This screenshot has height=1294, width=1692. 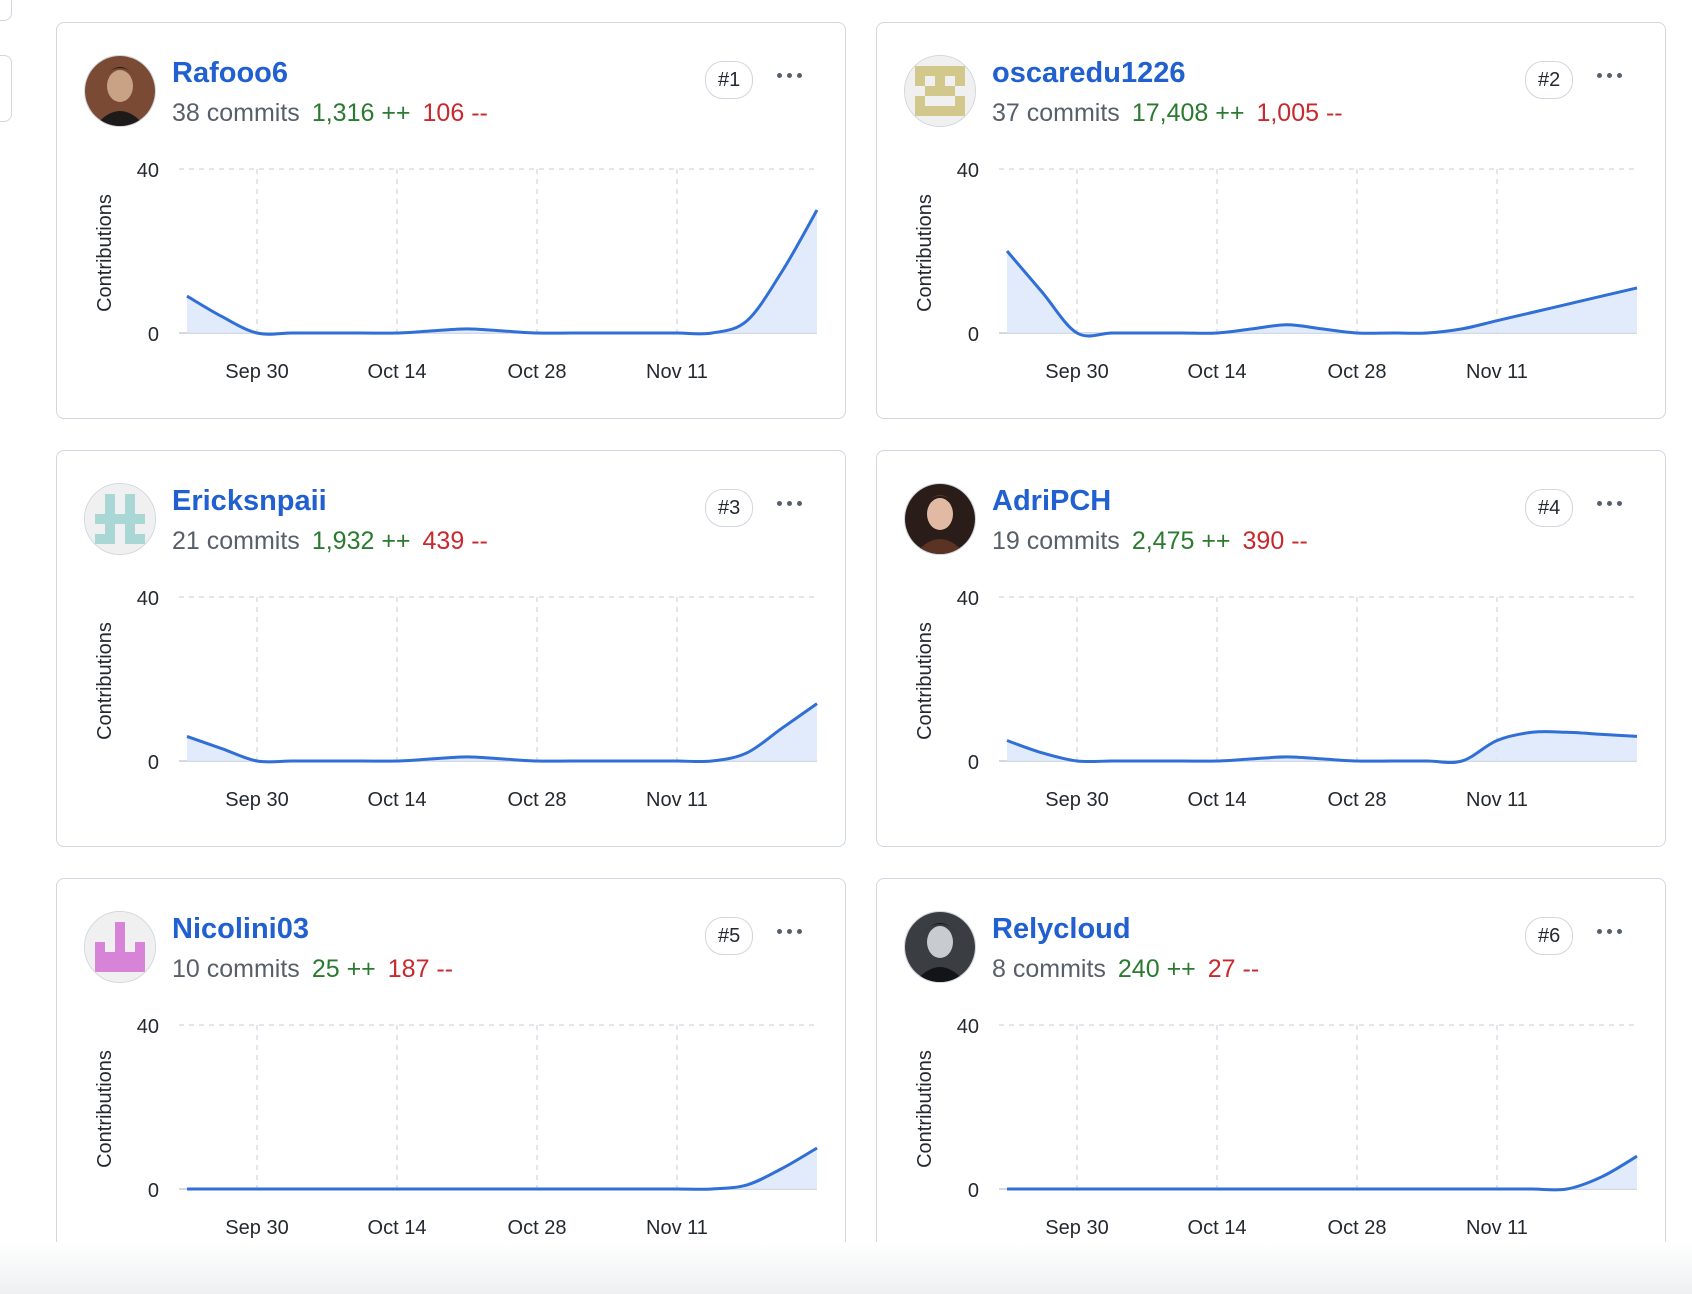 I want to click on page-bottom-fade, so click(x=846, y=1268).